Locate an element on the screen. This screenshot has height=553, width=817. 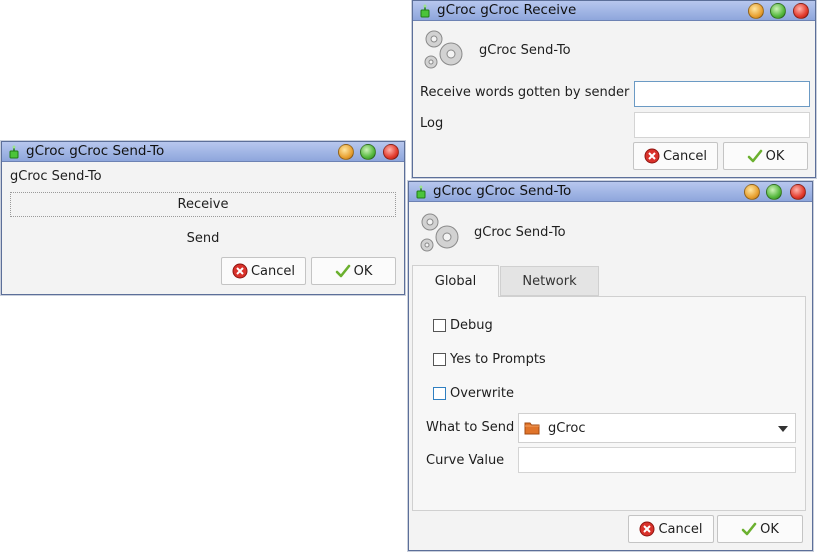
log-label: Log is located at coordinates (432, 123).